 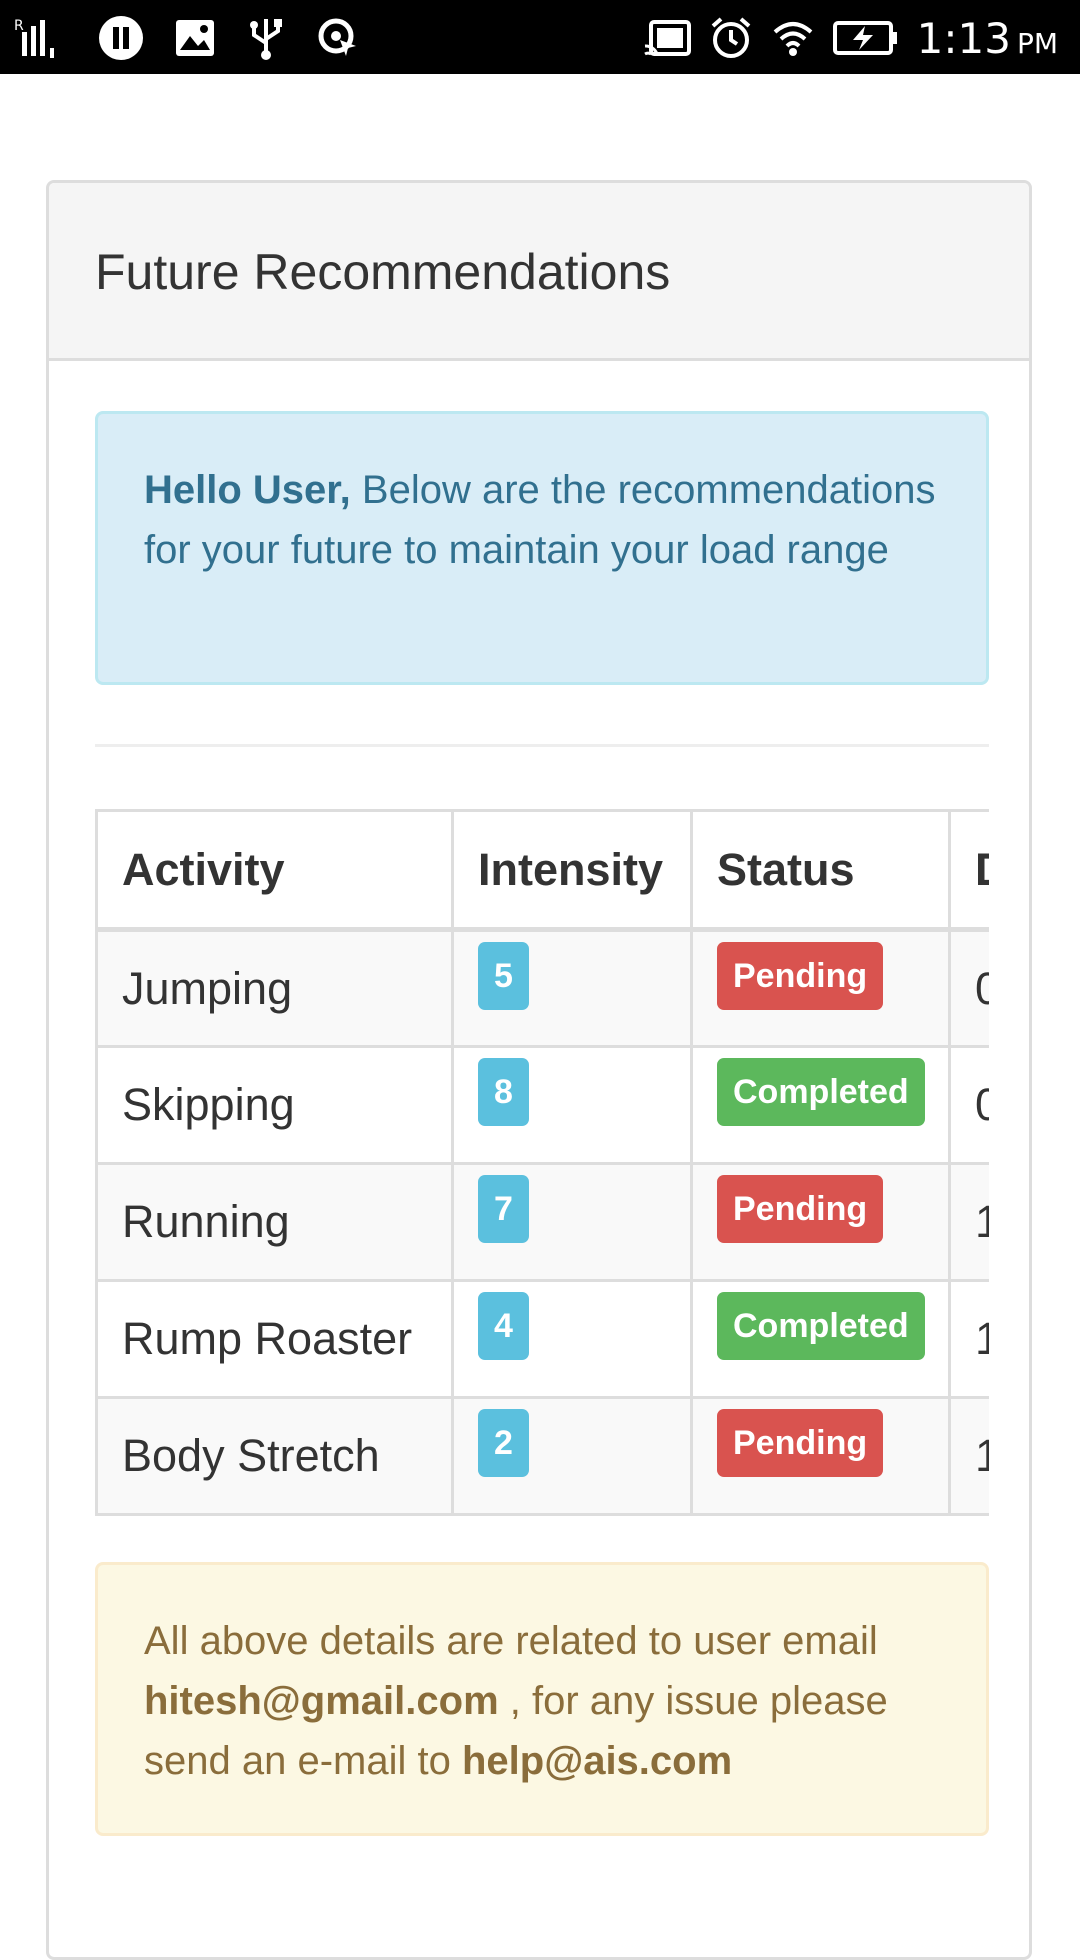 I want to click on column-header-activity: Activity, so click(x=274, y=870).